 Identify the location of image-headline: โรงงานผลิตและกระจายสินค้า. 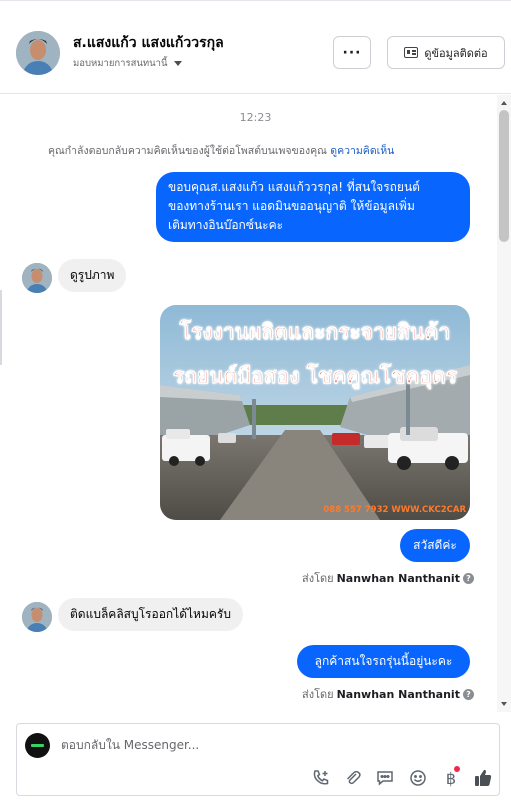
(315, 332).